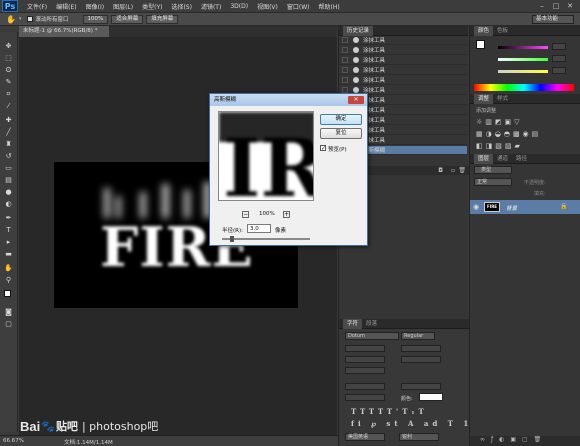 The height and width of the screenshot is (446, 580). I want to click on menu-image: 图像(I), so click(95, 6).